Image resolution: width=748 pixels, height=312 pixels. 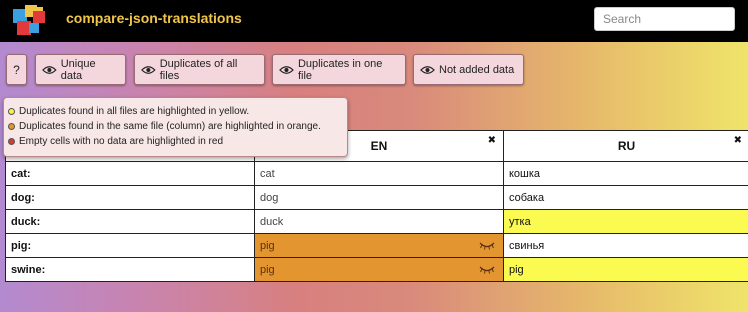 I want to click on duplicates-one-file-button: Duplicates in one file, so click(x=339, y=69).